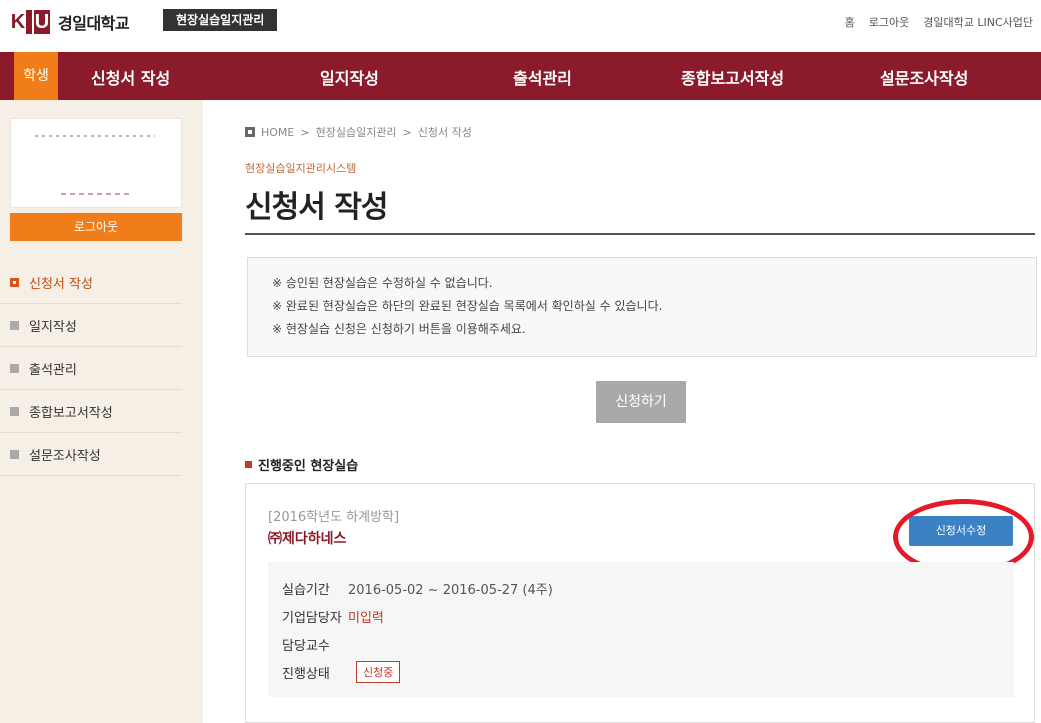 This screenshot has width=1041, height=723. Describe the element at coordinates (306, 674) in the screenshot. I see `detail-label: 진행상태` at that location.